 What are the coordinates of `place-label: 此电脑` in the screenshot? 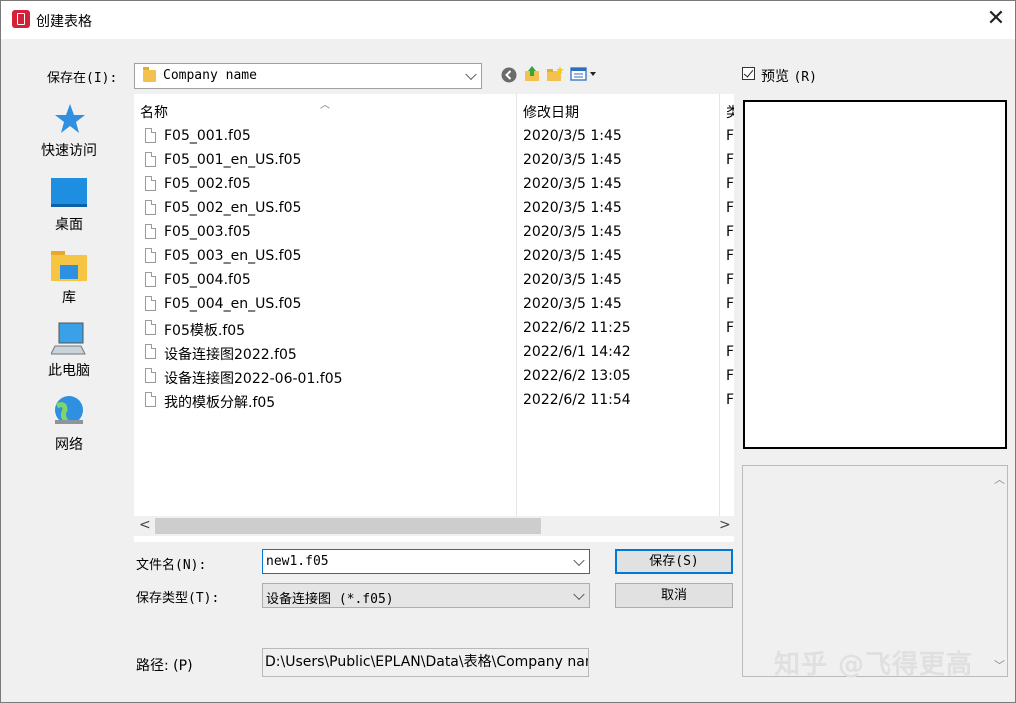 It's located at (69, 371).